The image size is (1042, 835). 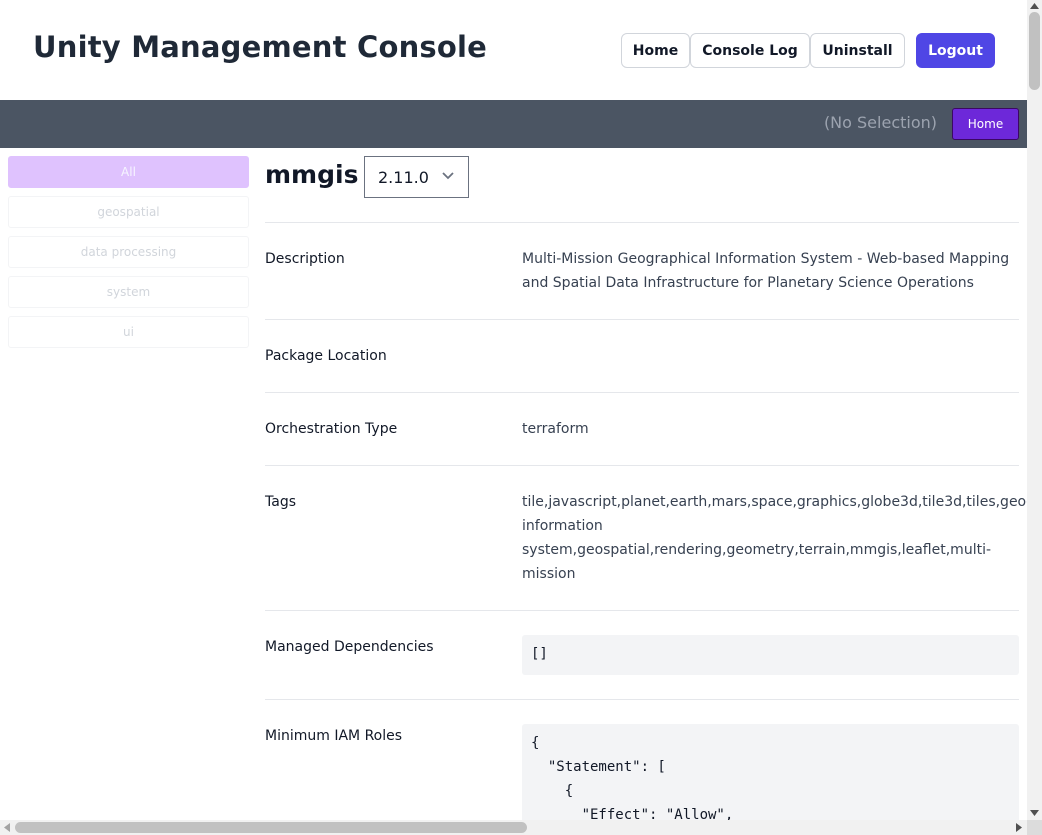 What do you see at coordinates (326, 356) in the screenshot?
I see `package-location-label: Package Location` at bounding box center [326, 356].